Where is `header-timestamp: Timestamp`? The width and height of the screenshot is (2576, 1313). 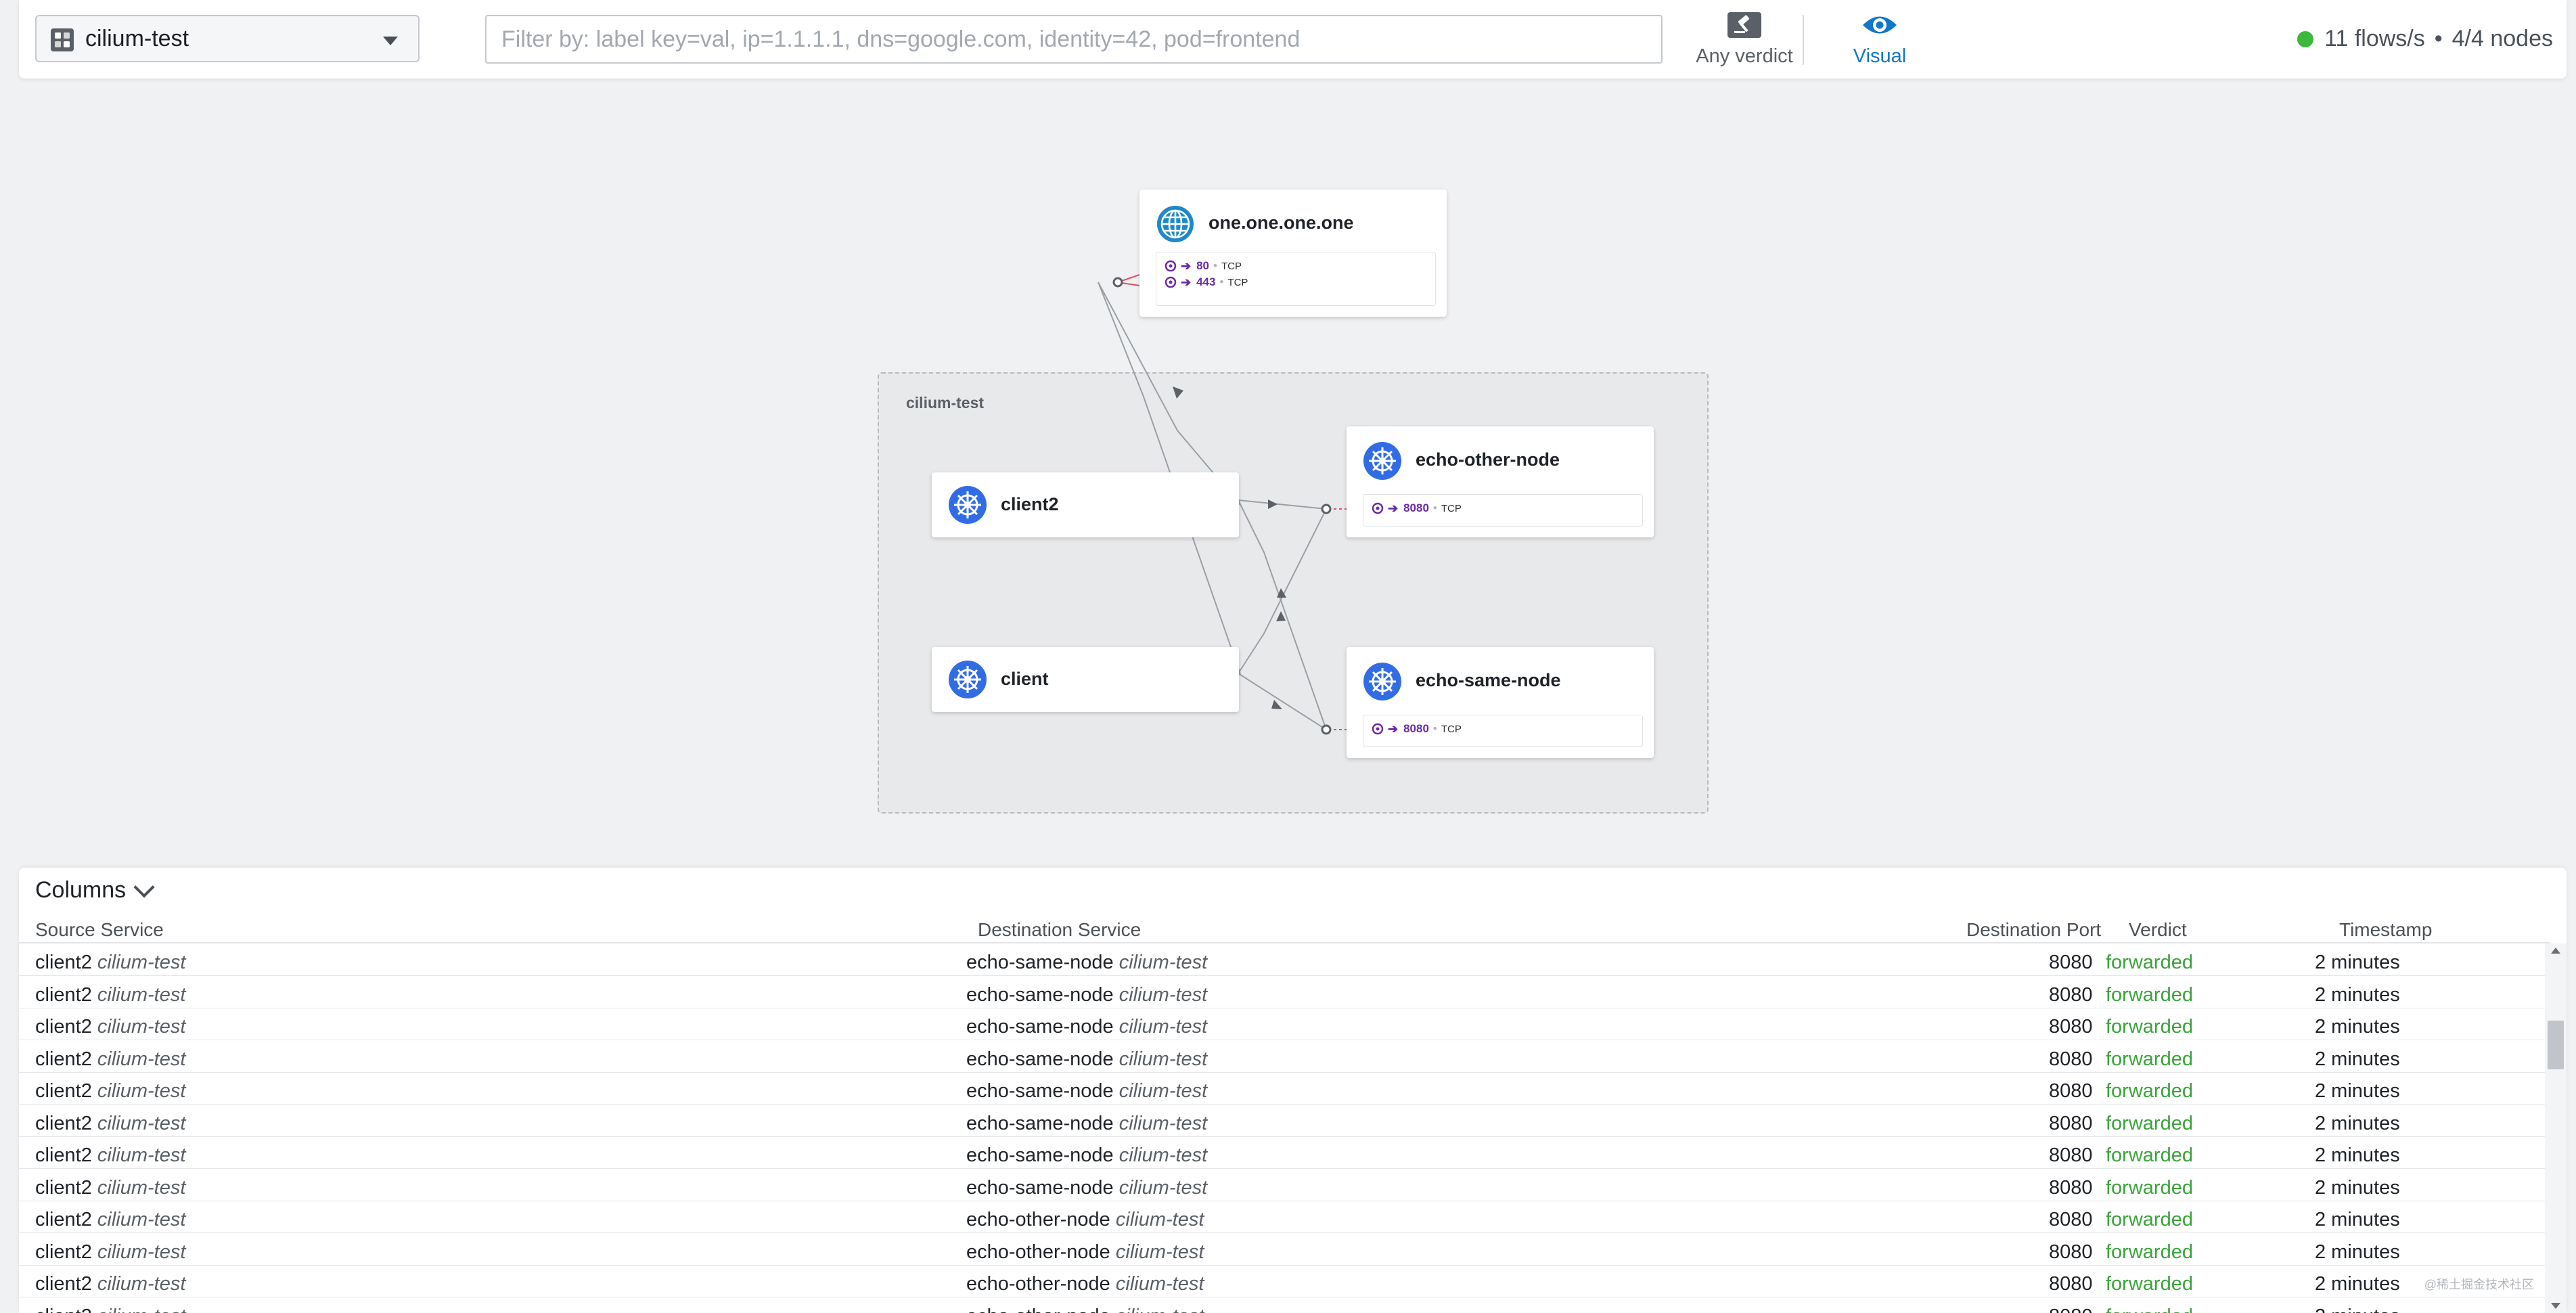
header-timestamp: Timestamp is located at coordinates (2385, 930).